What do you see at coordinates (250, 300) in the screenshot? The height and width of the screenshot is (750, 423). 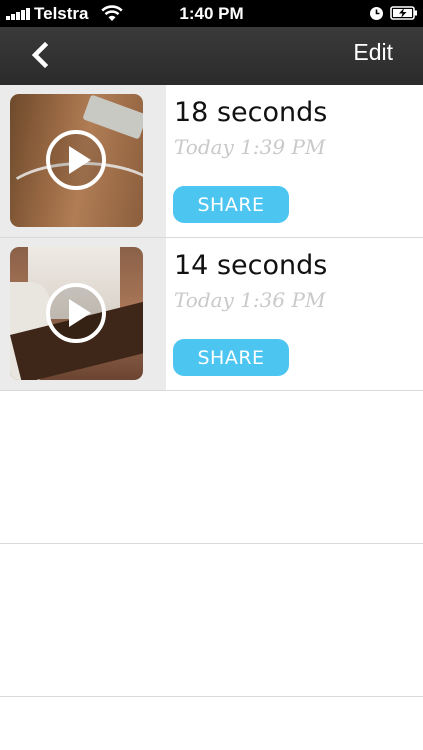 I see `video-date: Today 1:36 PM` at bounding box center [250, 300].